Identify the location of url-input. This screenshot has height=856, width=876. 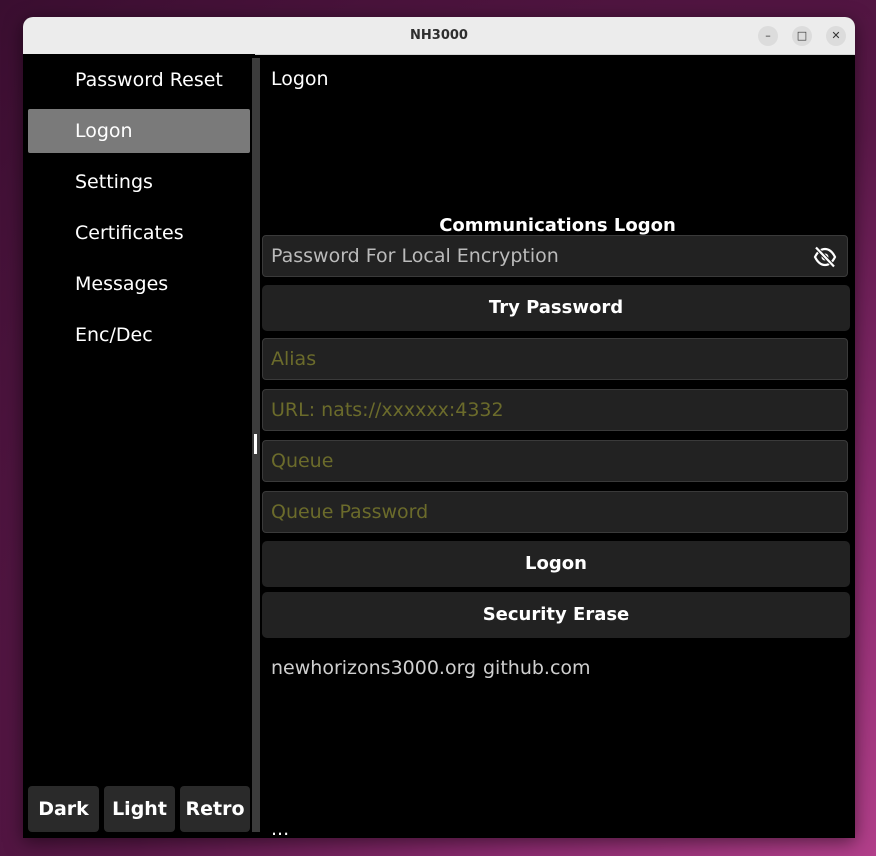
(555, 410).